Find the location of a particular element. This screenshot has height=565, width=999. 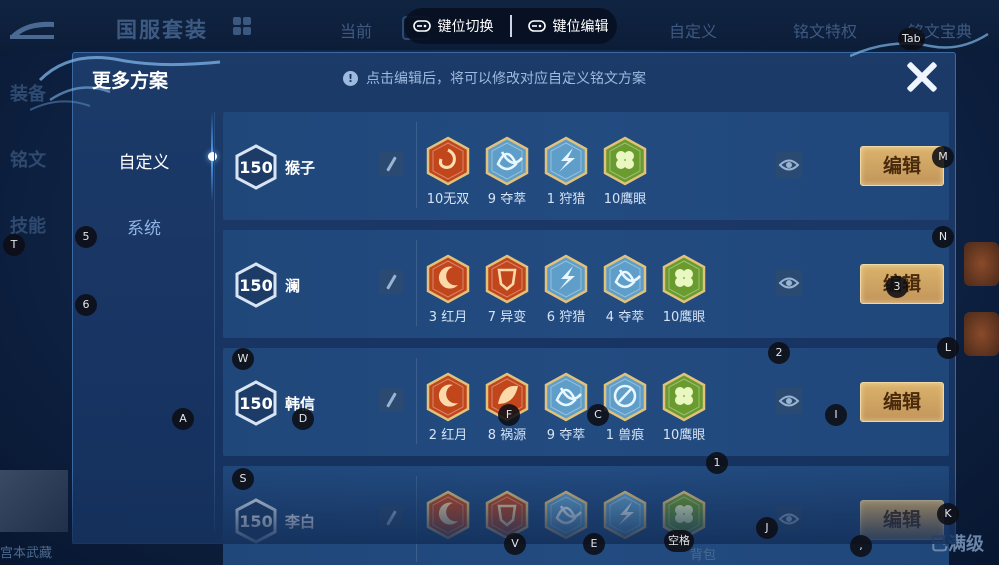

sidebar-item-custom: 自定义 is located at coordinates (144, 160).